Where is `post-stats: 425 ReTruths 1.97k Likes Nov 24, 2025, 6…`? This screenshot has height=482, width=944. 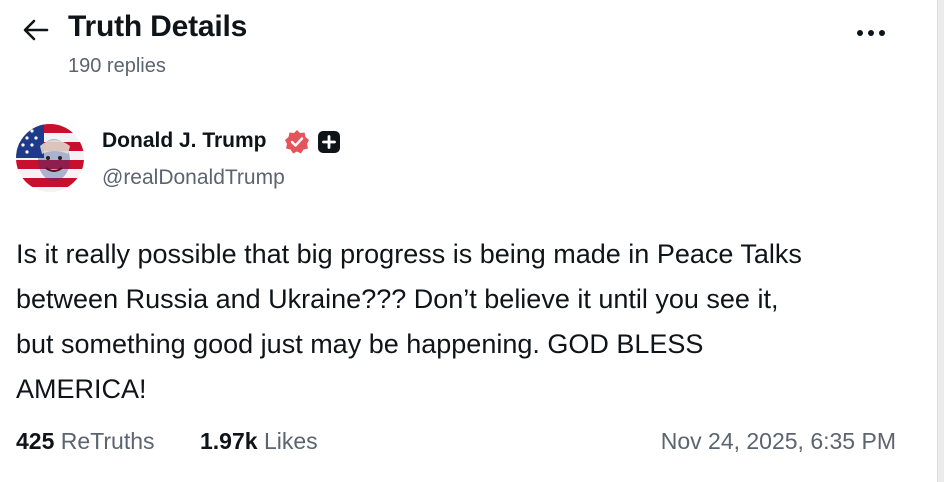 post-stats: 425 ReTruths 1.97k Likes Nov 24, 2025, 6… is located at coordinates (466, 443).